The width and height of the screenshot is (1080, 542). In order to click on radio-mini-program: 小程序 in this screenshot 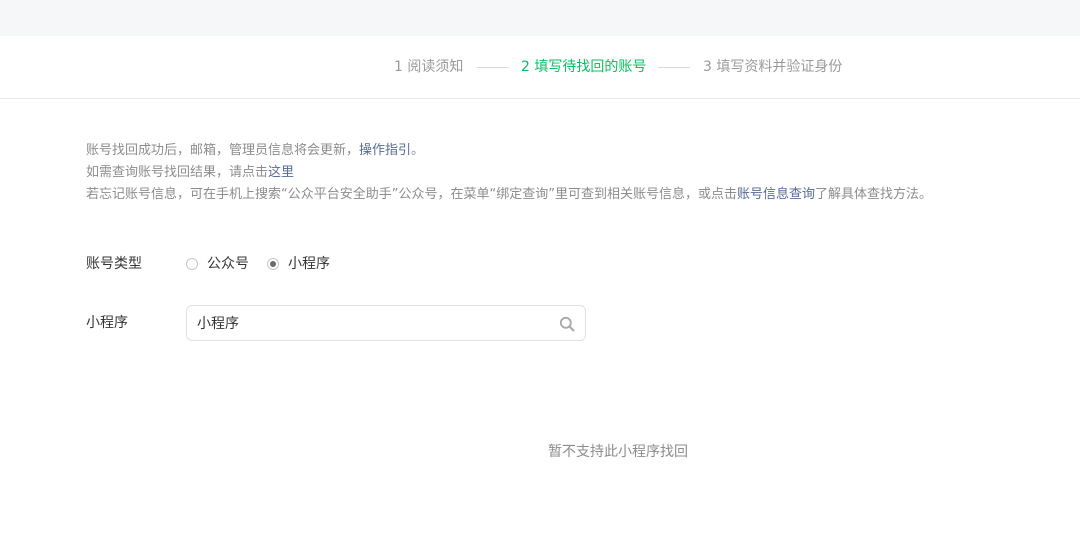, I will do `click(298, 264)`.